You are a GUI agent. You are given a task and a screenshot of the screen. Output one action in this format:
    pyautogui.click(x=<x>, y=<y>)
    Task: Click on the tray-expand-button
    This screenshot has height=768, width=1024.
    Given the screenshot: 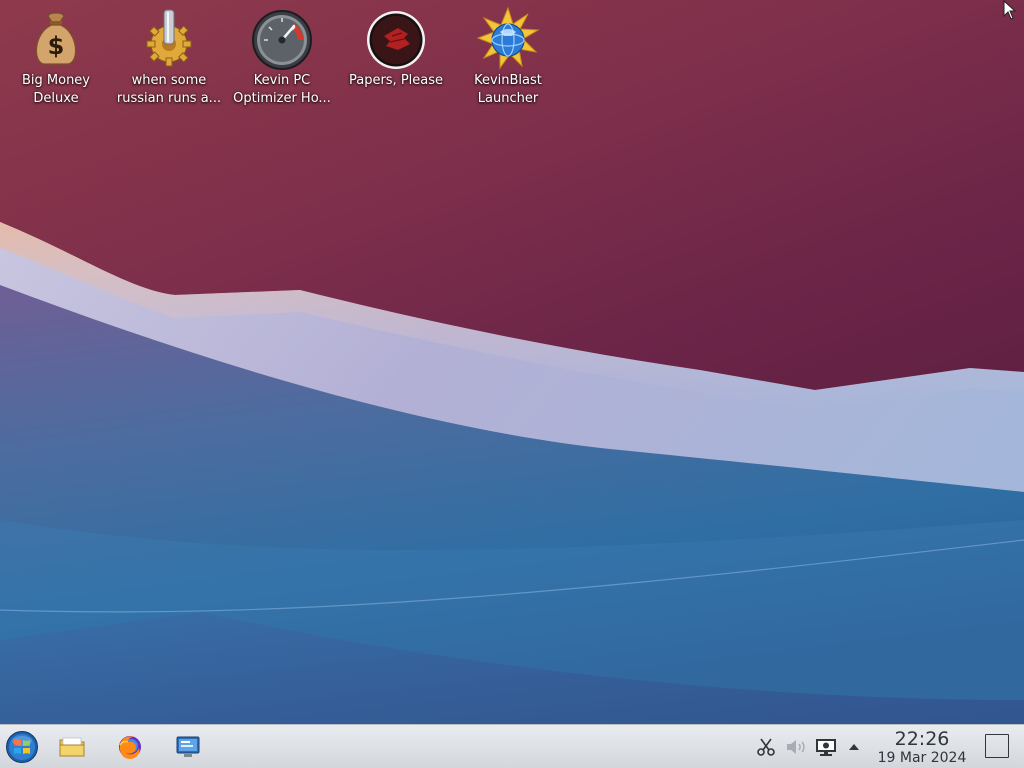 What is the action you would take?
    pyautogui.click(x=854, y=747)
    